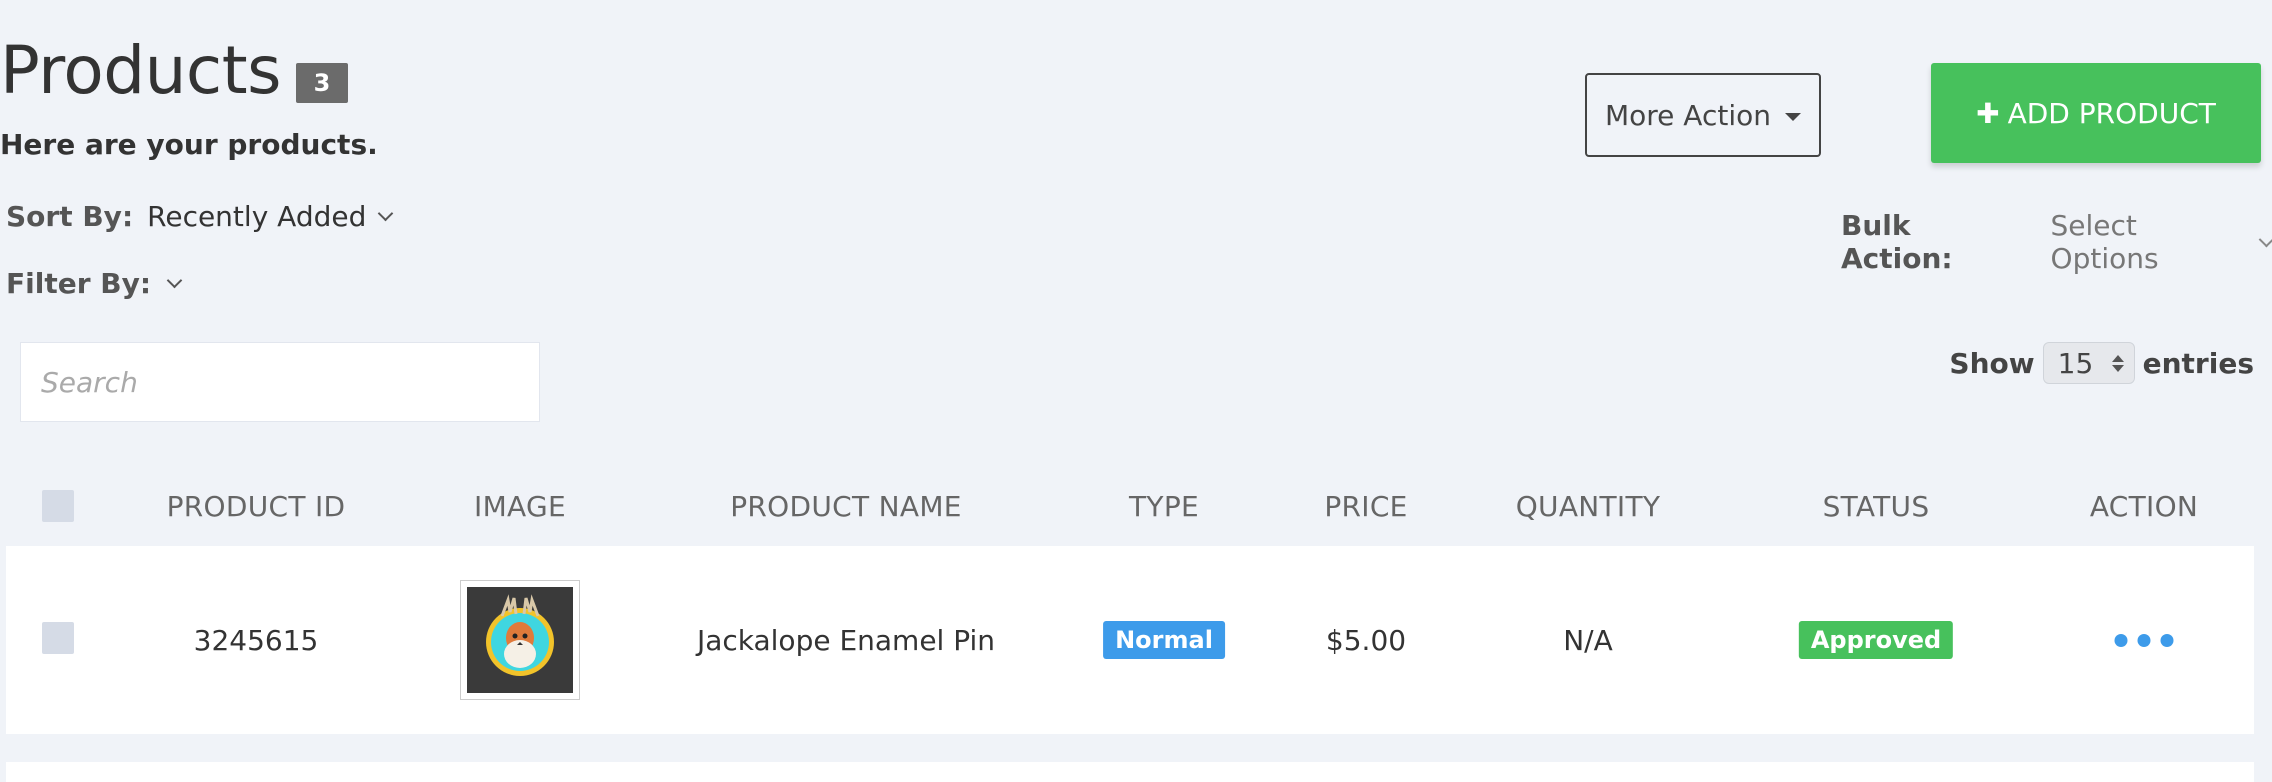  What do you see at coordinates (1687, 115) in the screenshot?
I see `more-action-label: More Action` at bounding box center [1687, 115].